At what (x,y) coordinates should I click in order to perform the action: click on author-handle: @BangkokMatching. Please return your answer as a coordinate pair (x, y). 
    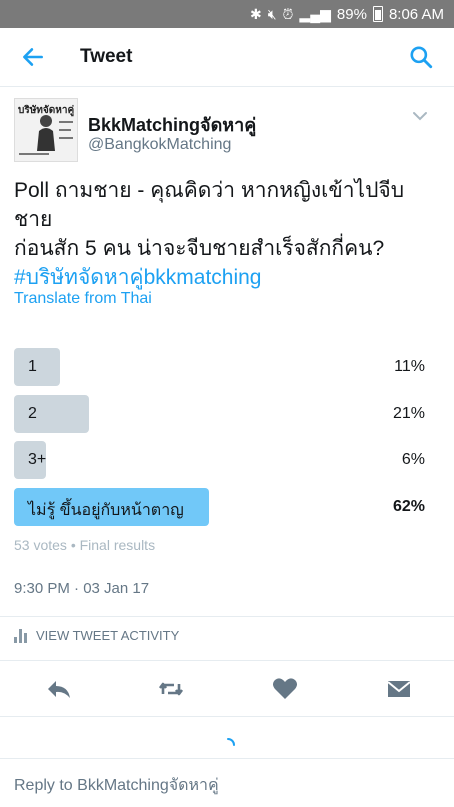
    Looking at the image, I should click on (159, 145).